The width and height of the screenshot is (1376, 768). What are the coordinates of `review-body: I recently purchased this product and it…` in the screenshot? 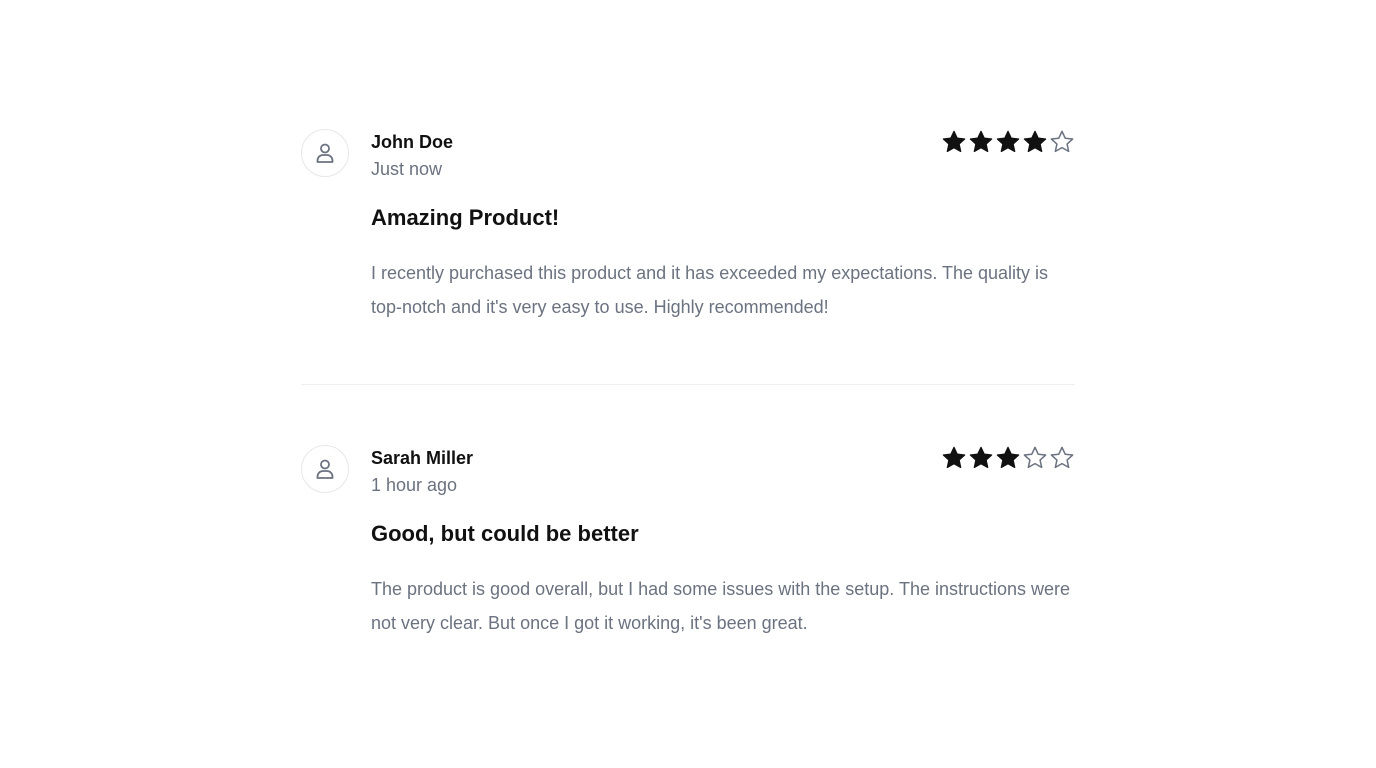 It's located at (710, 290).